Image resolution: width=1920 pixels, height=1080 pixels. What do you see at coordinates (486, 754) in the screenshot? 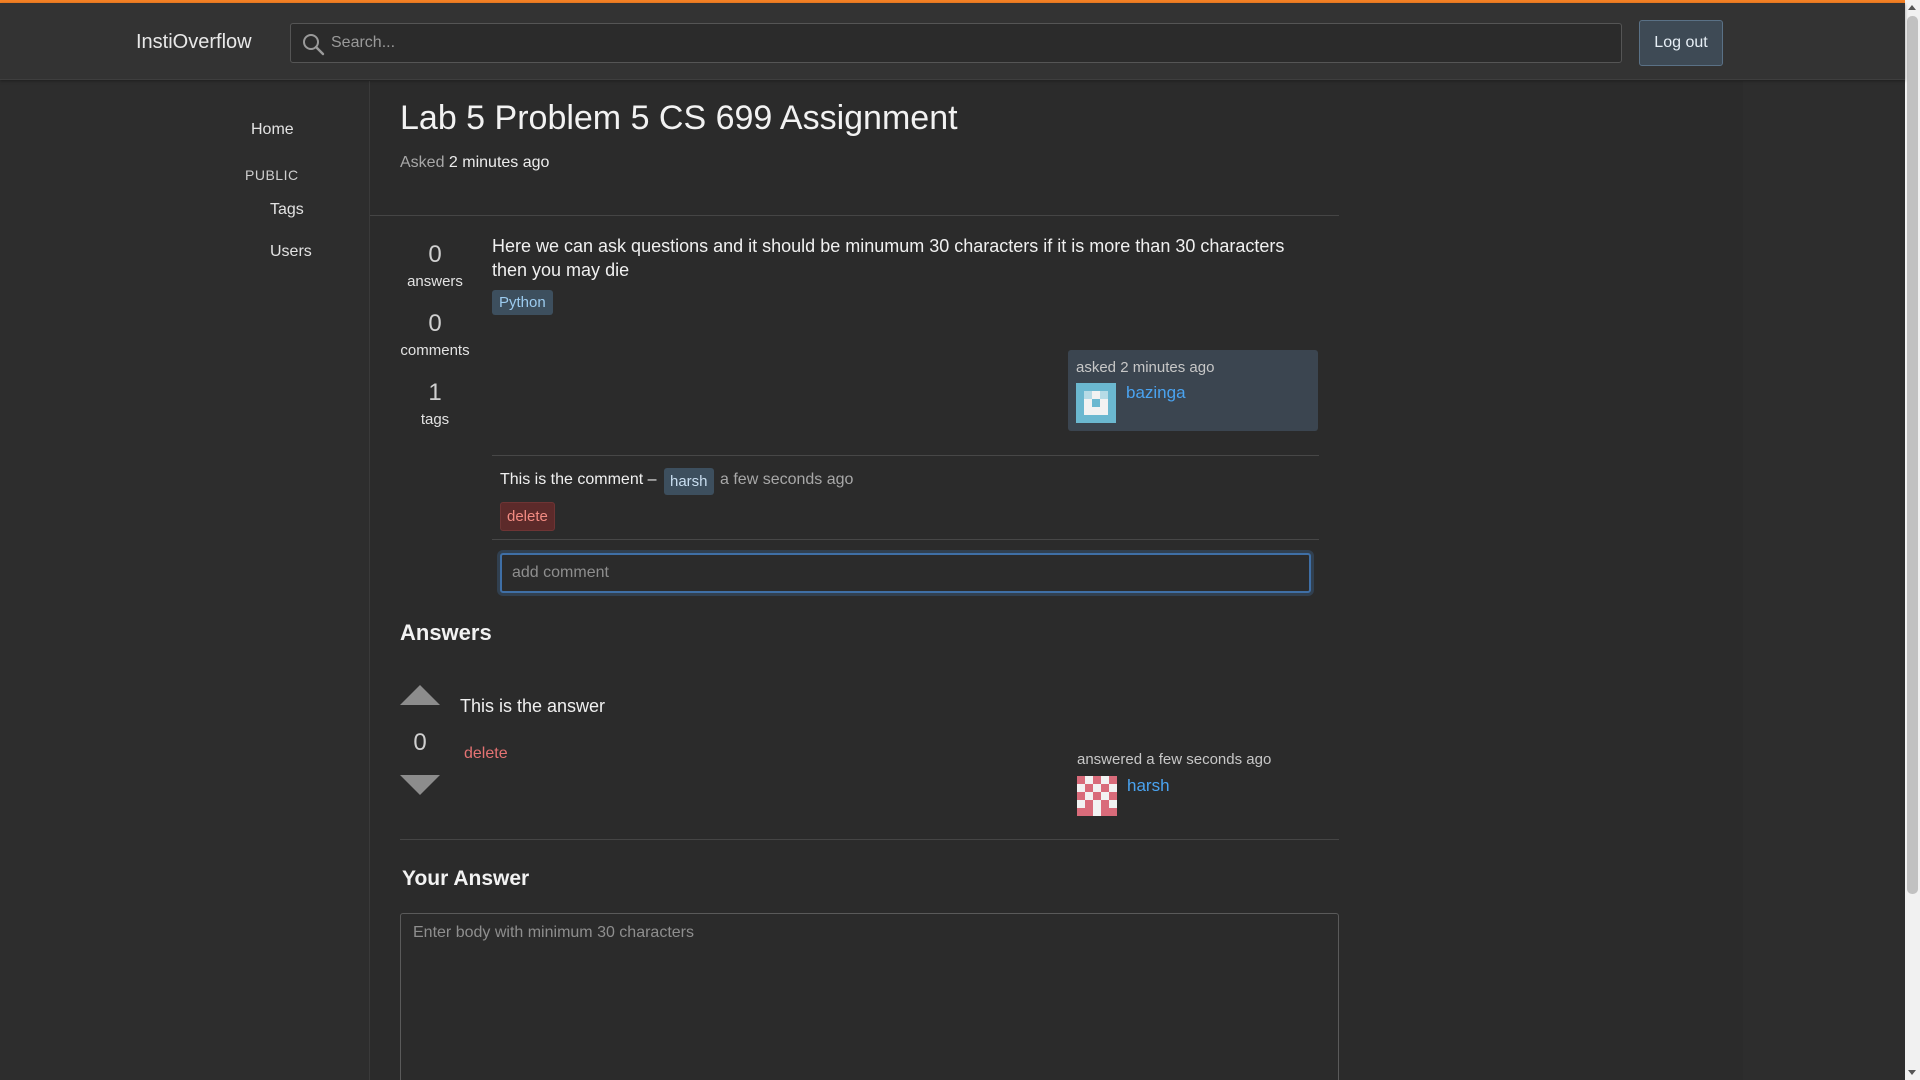
I see `delete-answer-link: delete` at bounding box center [486, 754].